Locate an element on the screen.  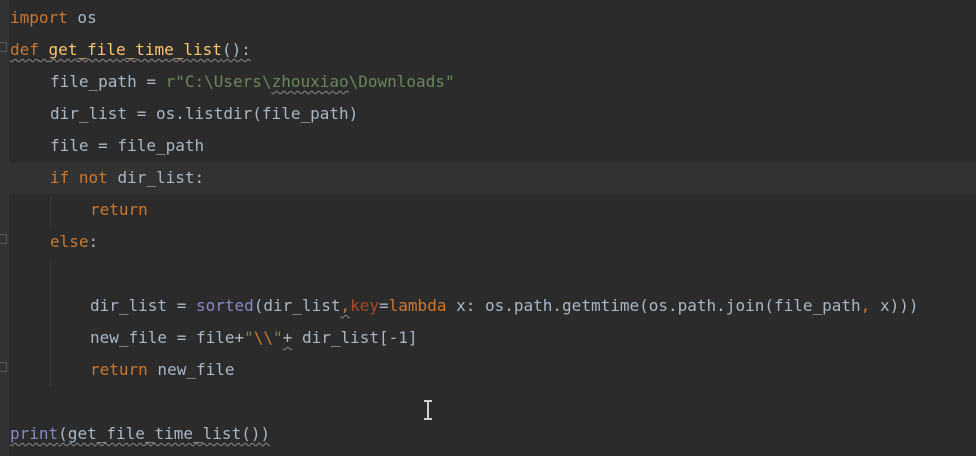
keyword-if: if is located at coordinates (60, 177).